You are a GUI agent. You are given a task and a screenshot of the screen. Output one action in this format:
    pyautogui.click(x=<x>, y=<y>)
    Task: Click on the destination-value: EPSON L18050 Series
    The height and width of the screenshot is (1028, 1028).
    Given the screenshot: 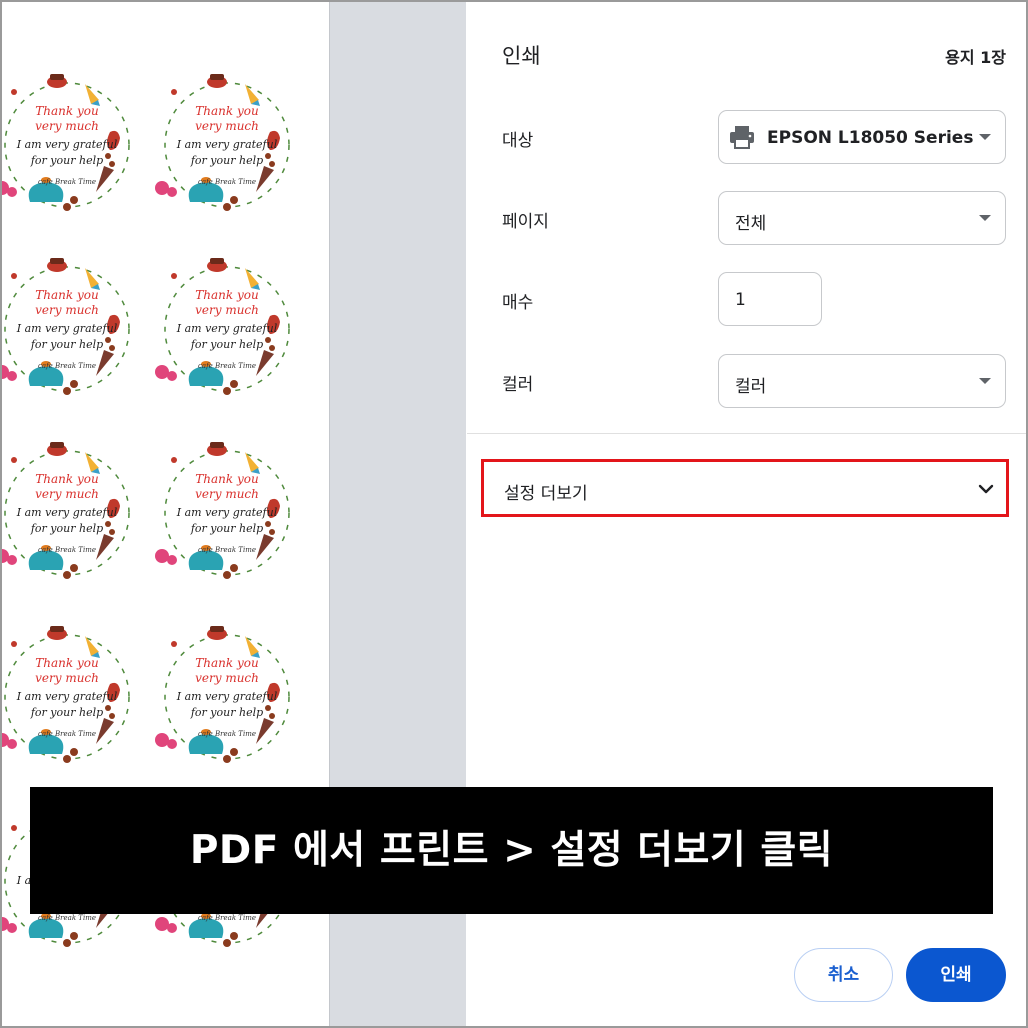 What is the action you would take?
    pyautogui.click(x=870, y=138)
    